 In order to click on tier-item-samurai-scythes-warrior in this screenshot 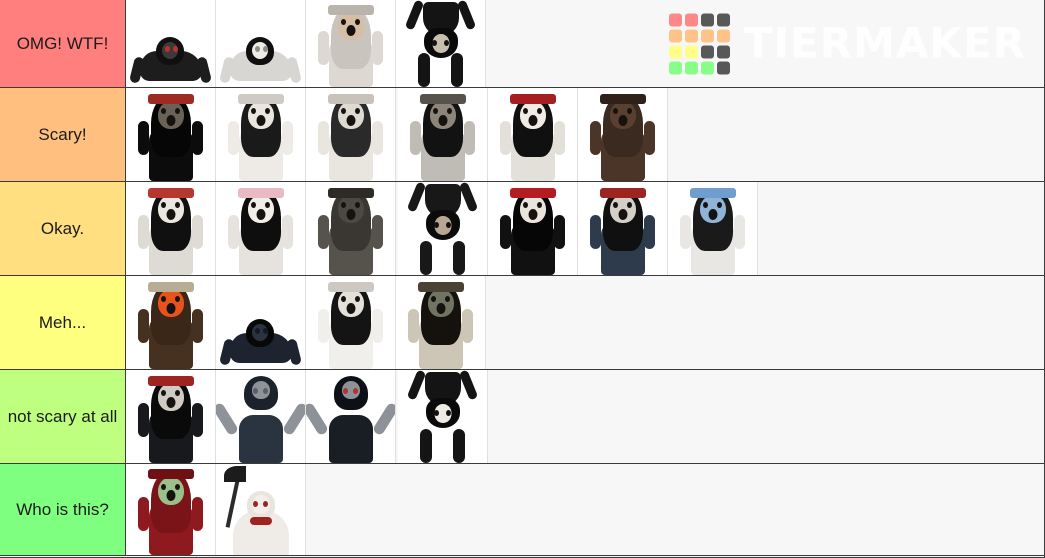, I will do `click(351, 416)`.